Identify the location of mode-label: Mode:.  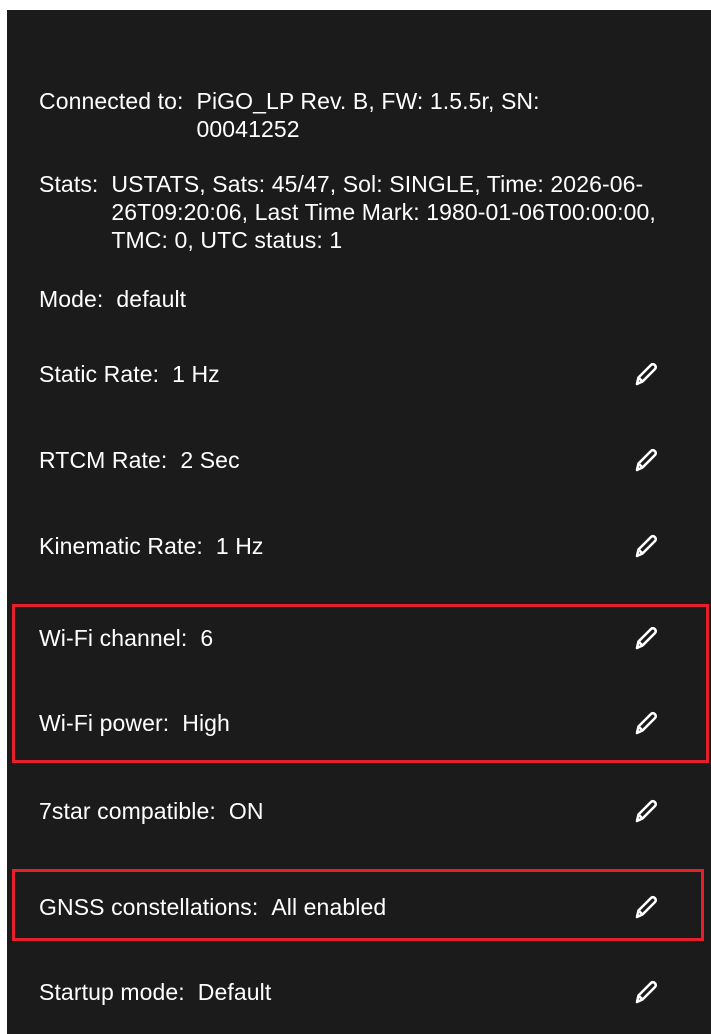
(78, 299).